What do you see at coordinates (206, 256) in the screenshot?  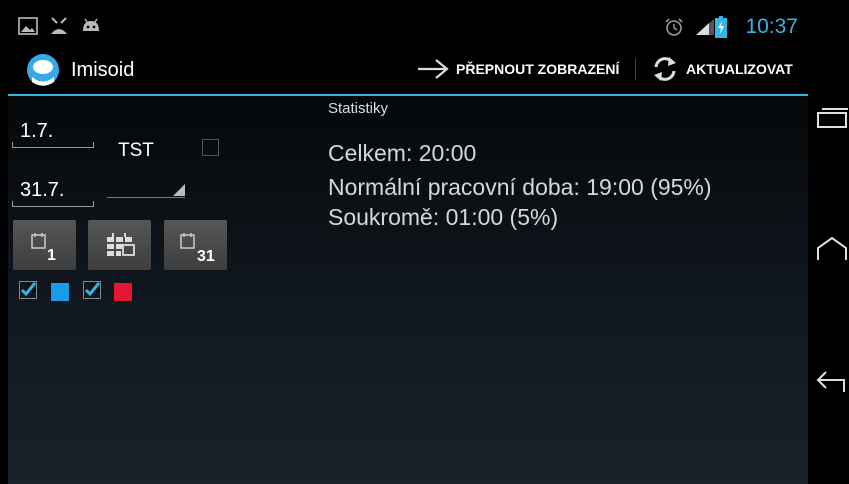 I see `last-day-number: 31` at bounding box center [206, 256].